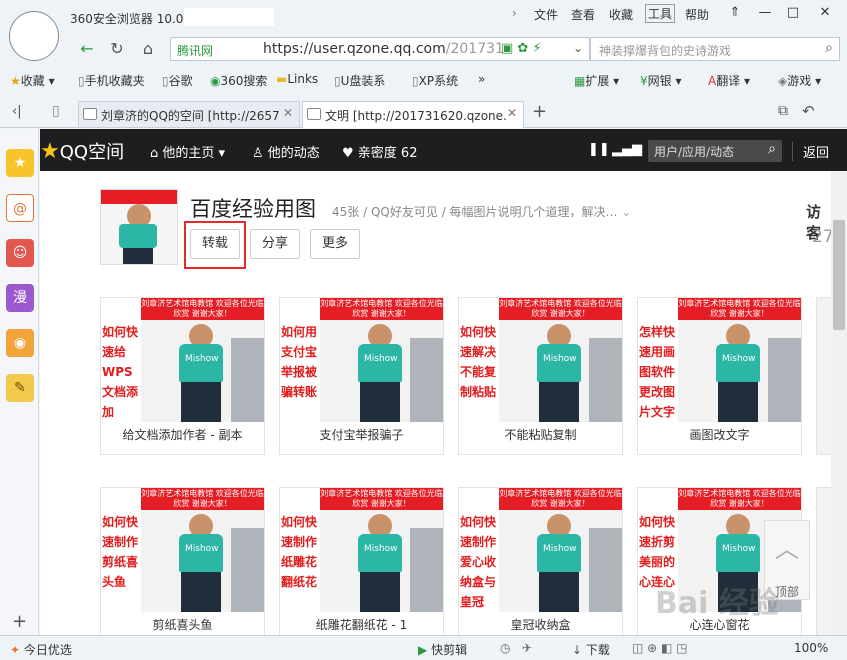 The image size is (847, 660). I want to click on chevron-right-icon: ›, so click(514, 13).